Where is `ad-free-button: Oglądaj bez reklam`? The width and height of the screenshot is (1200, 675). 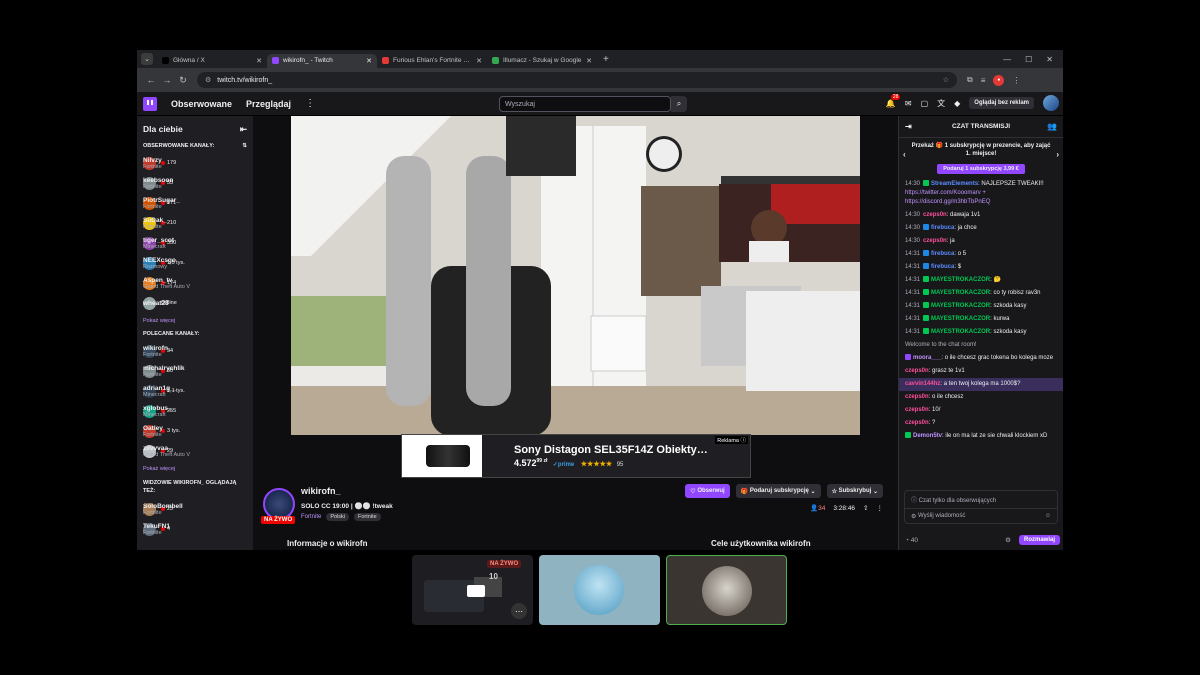 ad-free-button: Oglądaj bez reklam is located at coordinates (1001, 103).